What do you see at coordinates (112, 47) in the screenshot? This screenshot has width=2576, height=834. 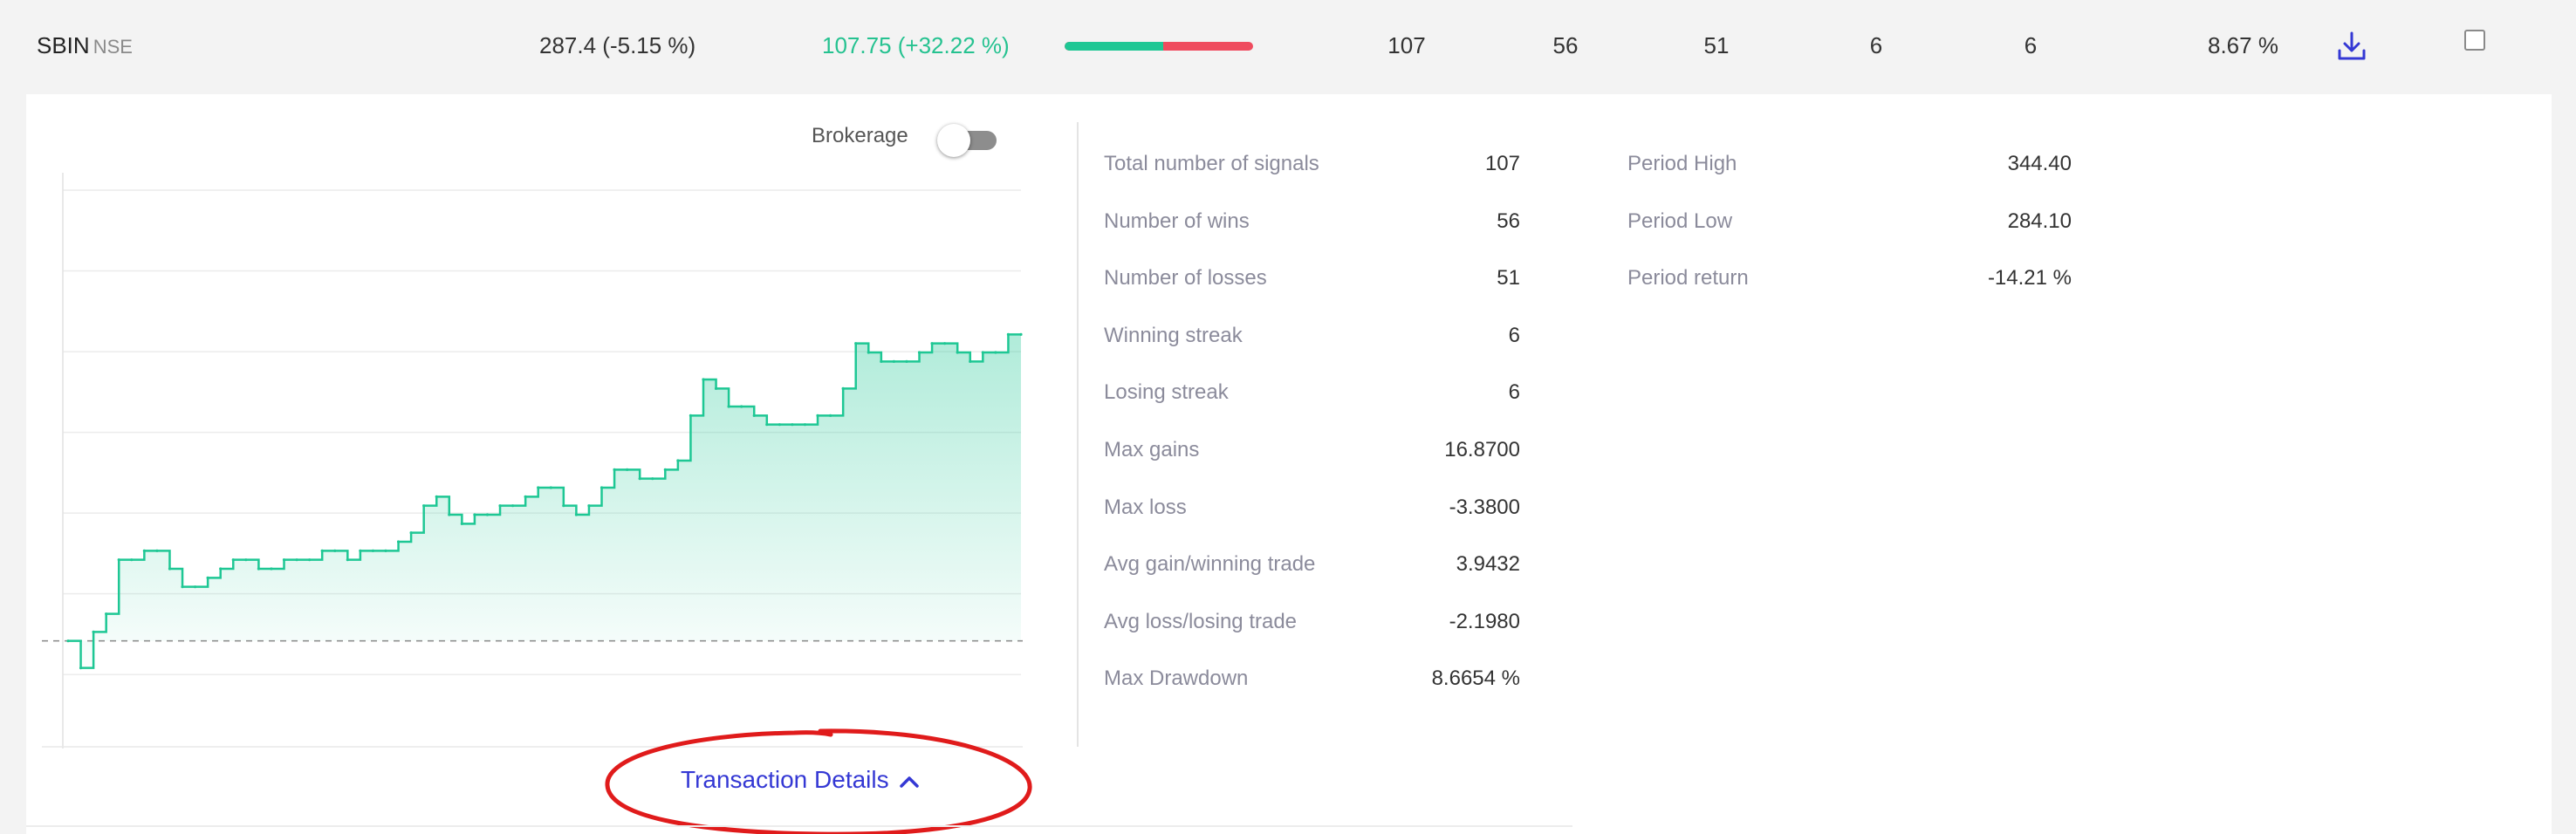 I see `exchange-label: NSE` at bounding box center [112, 47].